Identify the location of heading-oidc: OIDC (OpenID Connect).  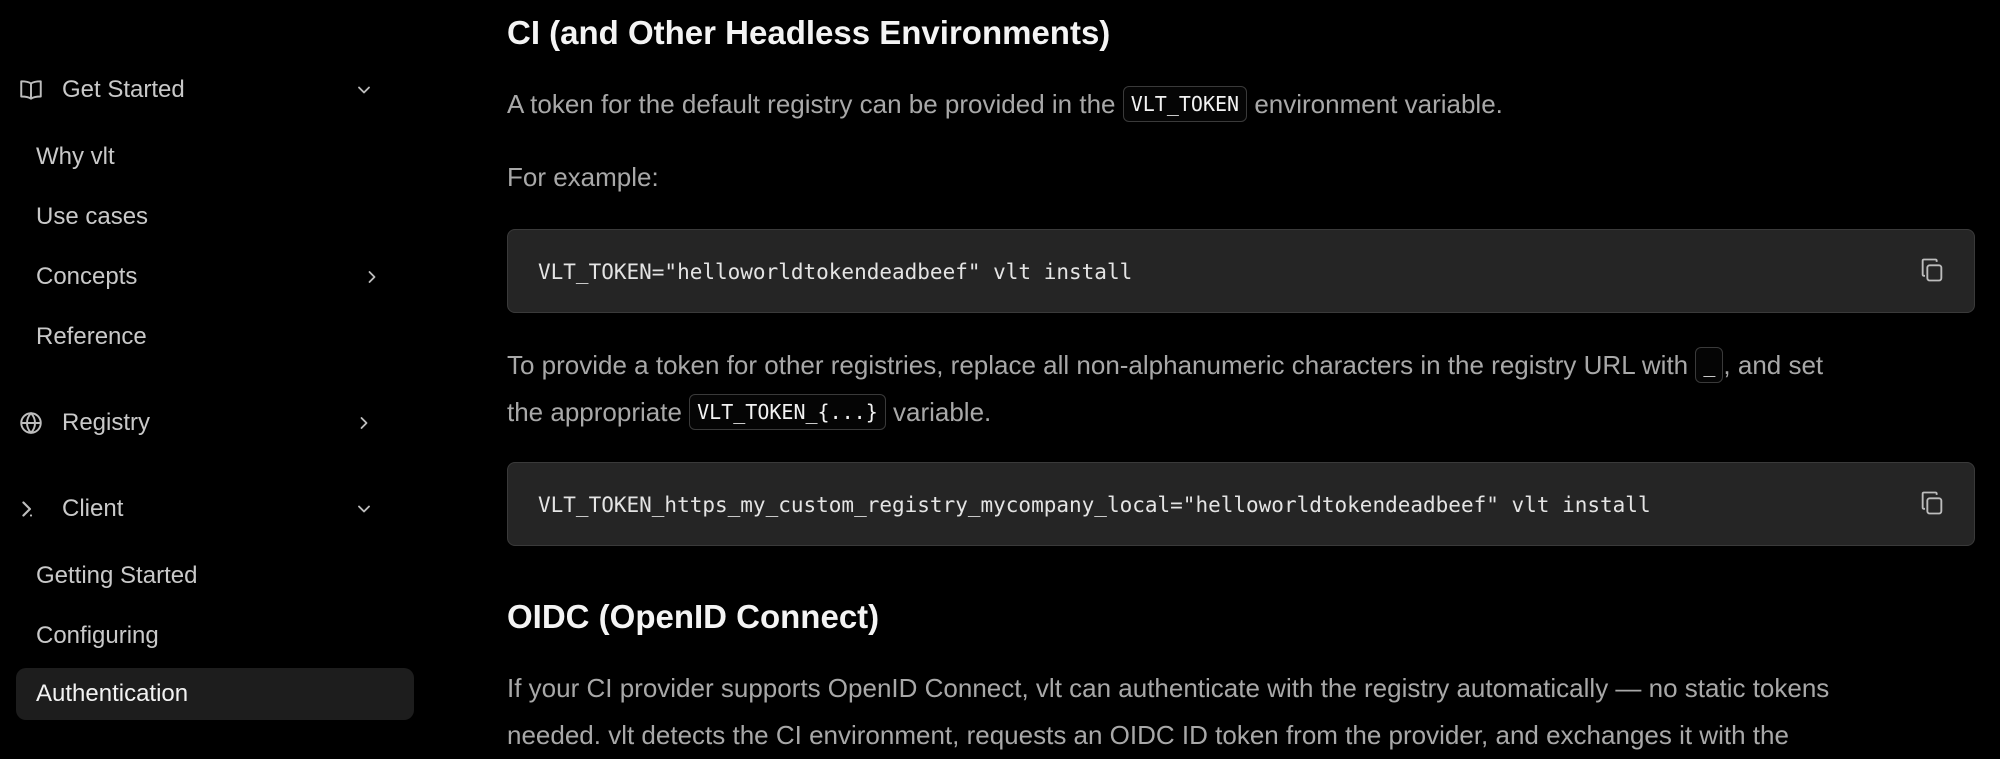
(693, 616).